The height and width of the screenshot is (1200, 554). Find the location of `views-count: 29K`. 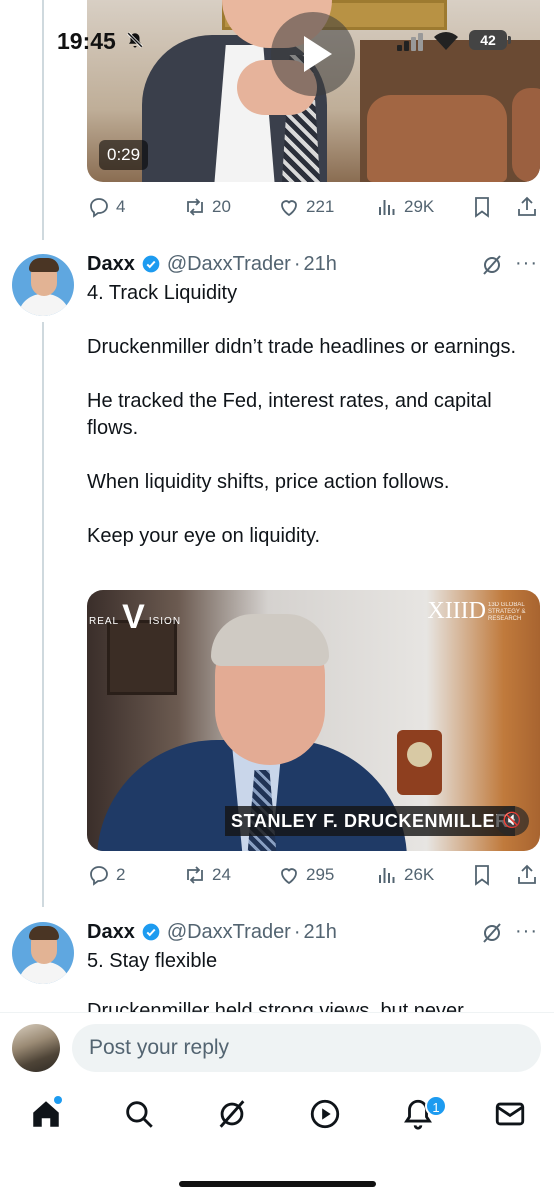

views-count: 29K is located at coordinates (419, 206).